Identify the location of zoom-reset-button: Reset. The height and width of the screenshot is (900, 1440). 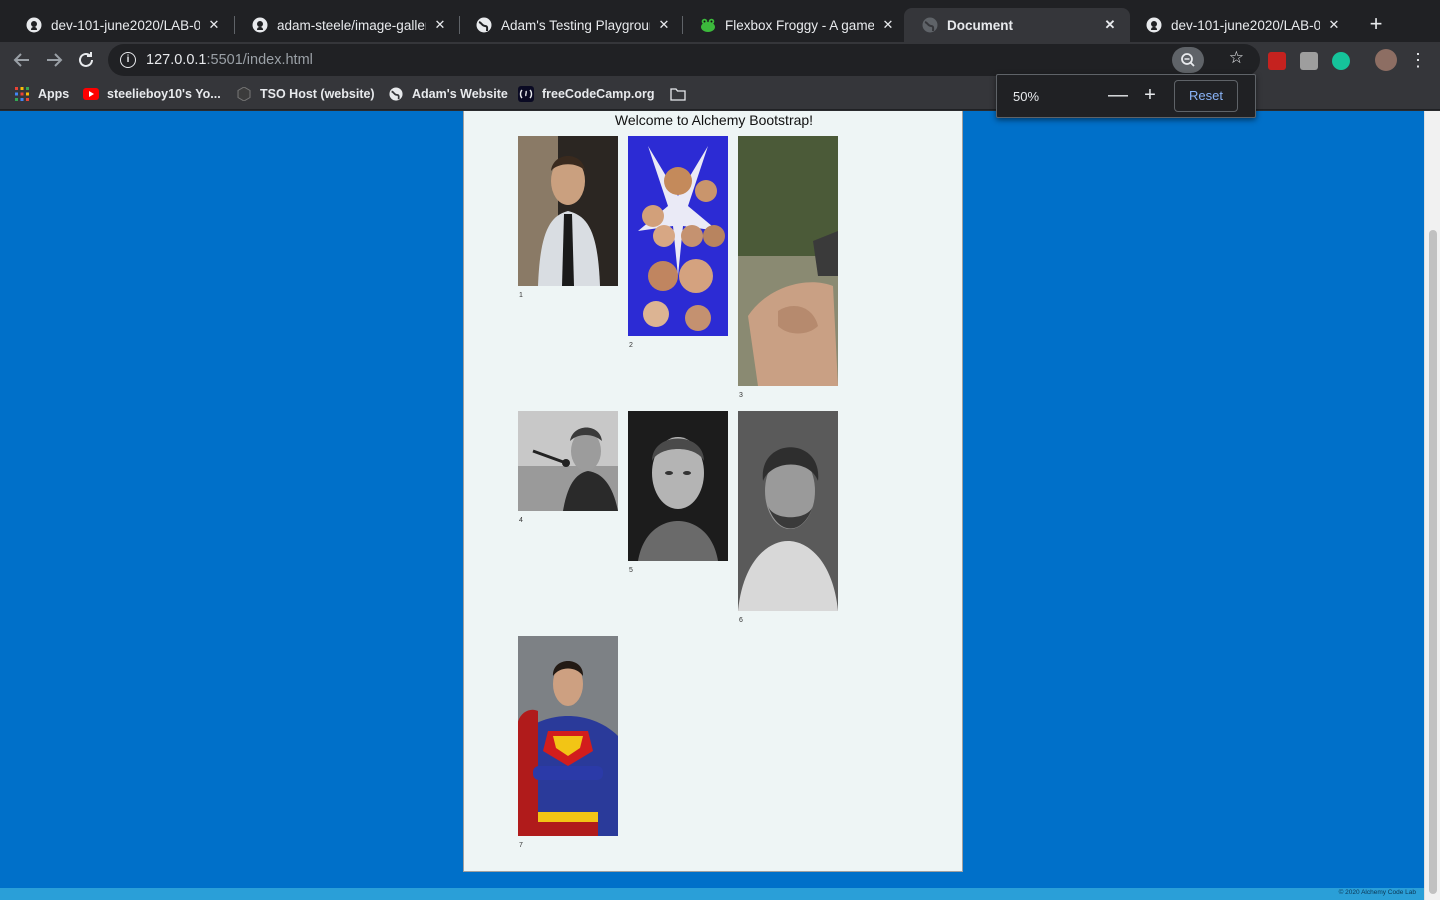
(1206, 96).